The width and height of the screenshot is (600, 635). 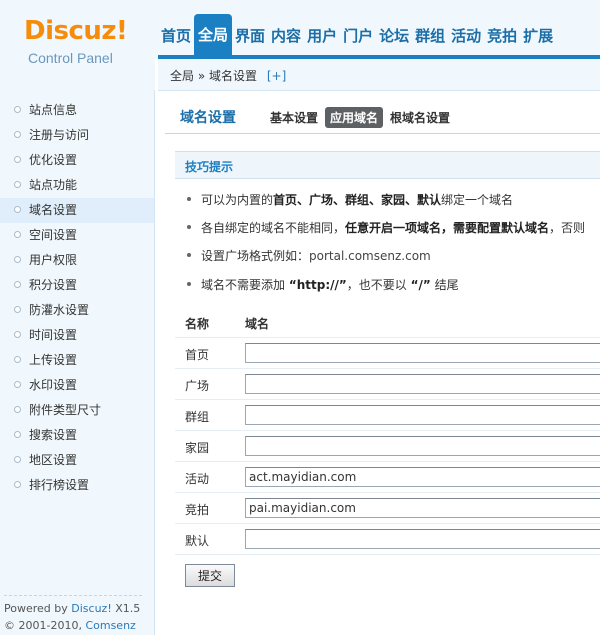 I want to click on sidebar-item-label: 优化设置, so click(x=53, y=160).